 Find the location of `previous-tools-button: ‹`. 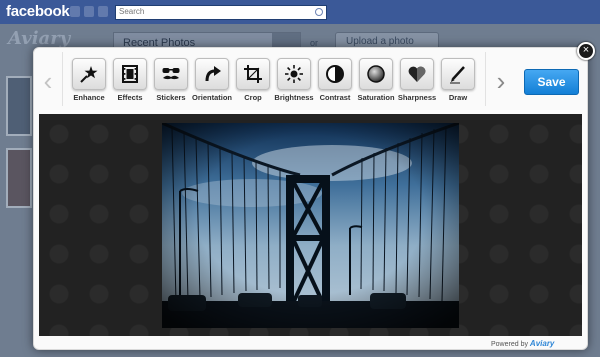

previous-tools-button: ‹ is located at coordinates (48, 81).